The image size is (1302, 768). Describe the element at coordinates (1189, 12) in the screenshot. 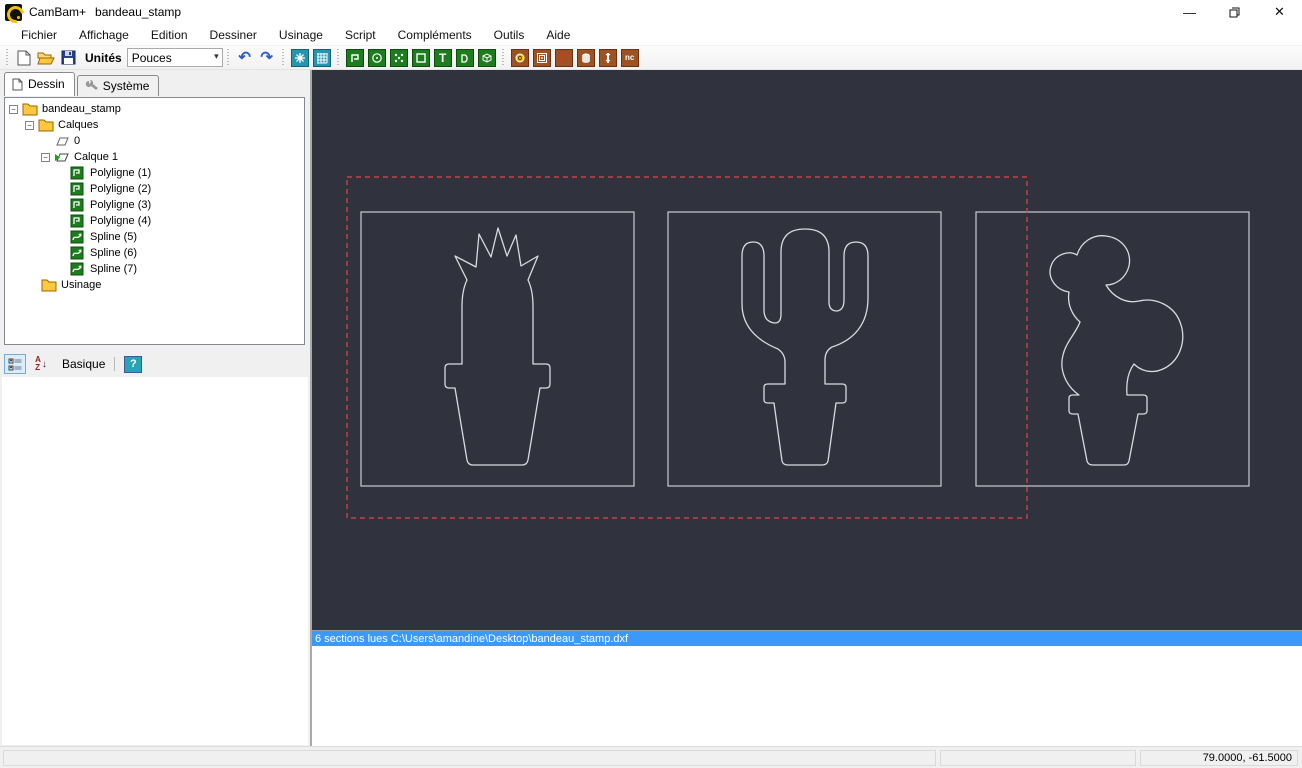

I see `minimize-button: —` at that location.